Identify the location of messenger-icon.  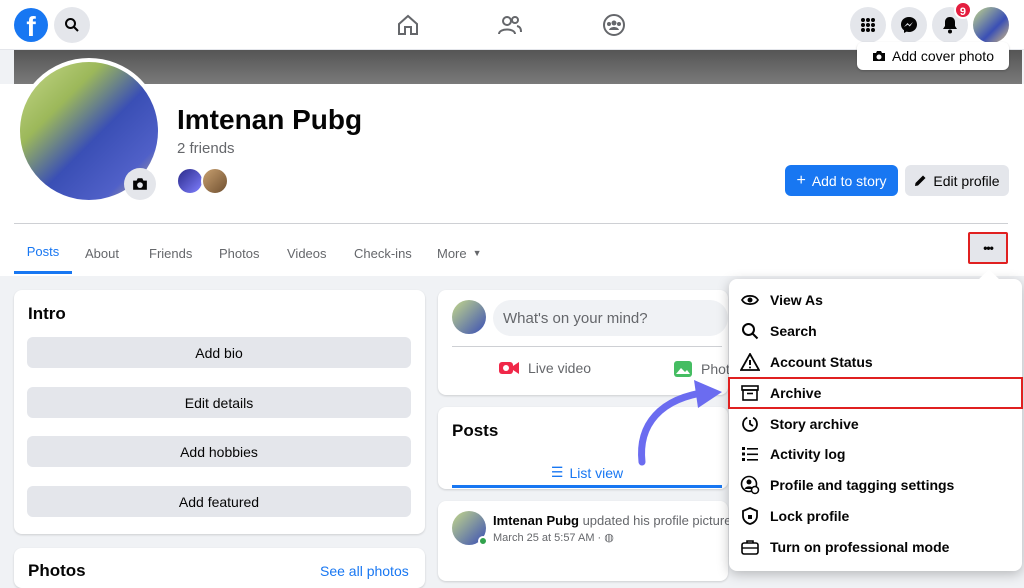
(909, 25).